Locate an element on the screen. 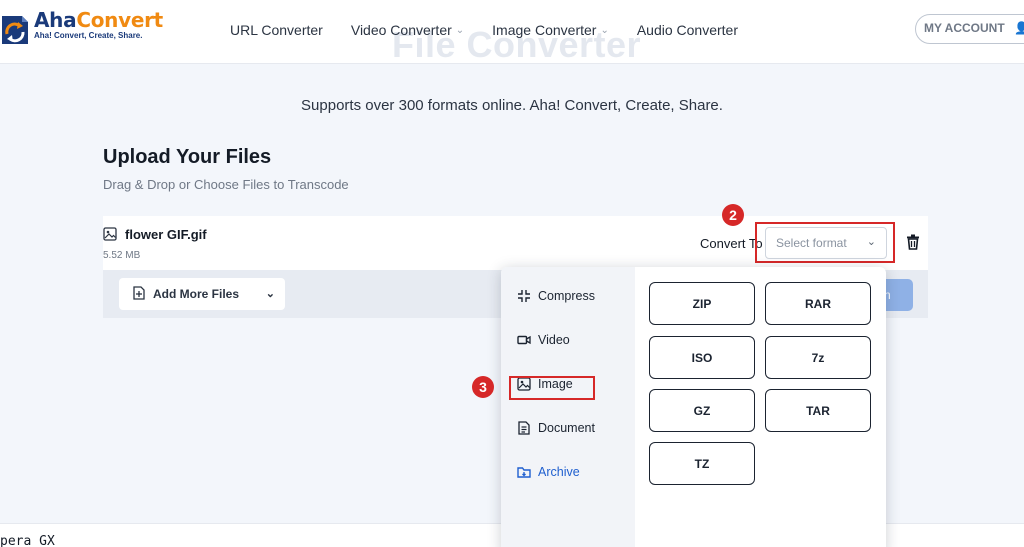 This screenshot has width=1024, height=547. category-compress: Compress is located at coordinates (556, 296).